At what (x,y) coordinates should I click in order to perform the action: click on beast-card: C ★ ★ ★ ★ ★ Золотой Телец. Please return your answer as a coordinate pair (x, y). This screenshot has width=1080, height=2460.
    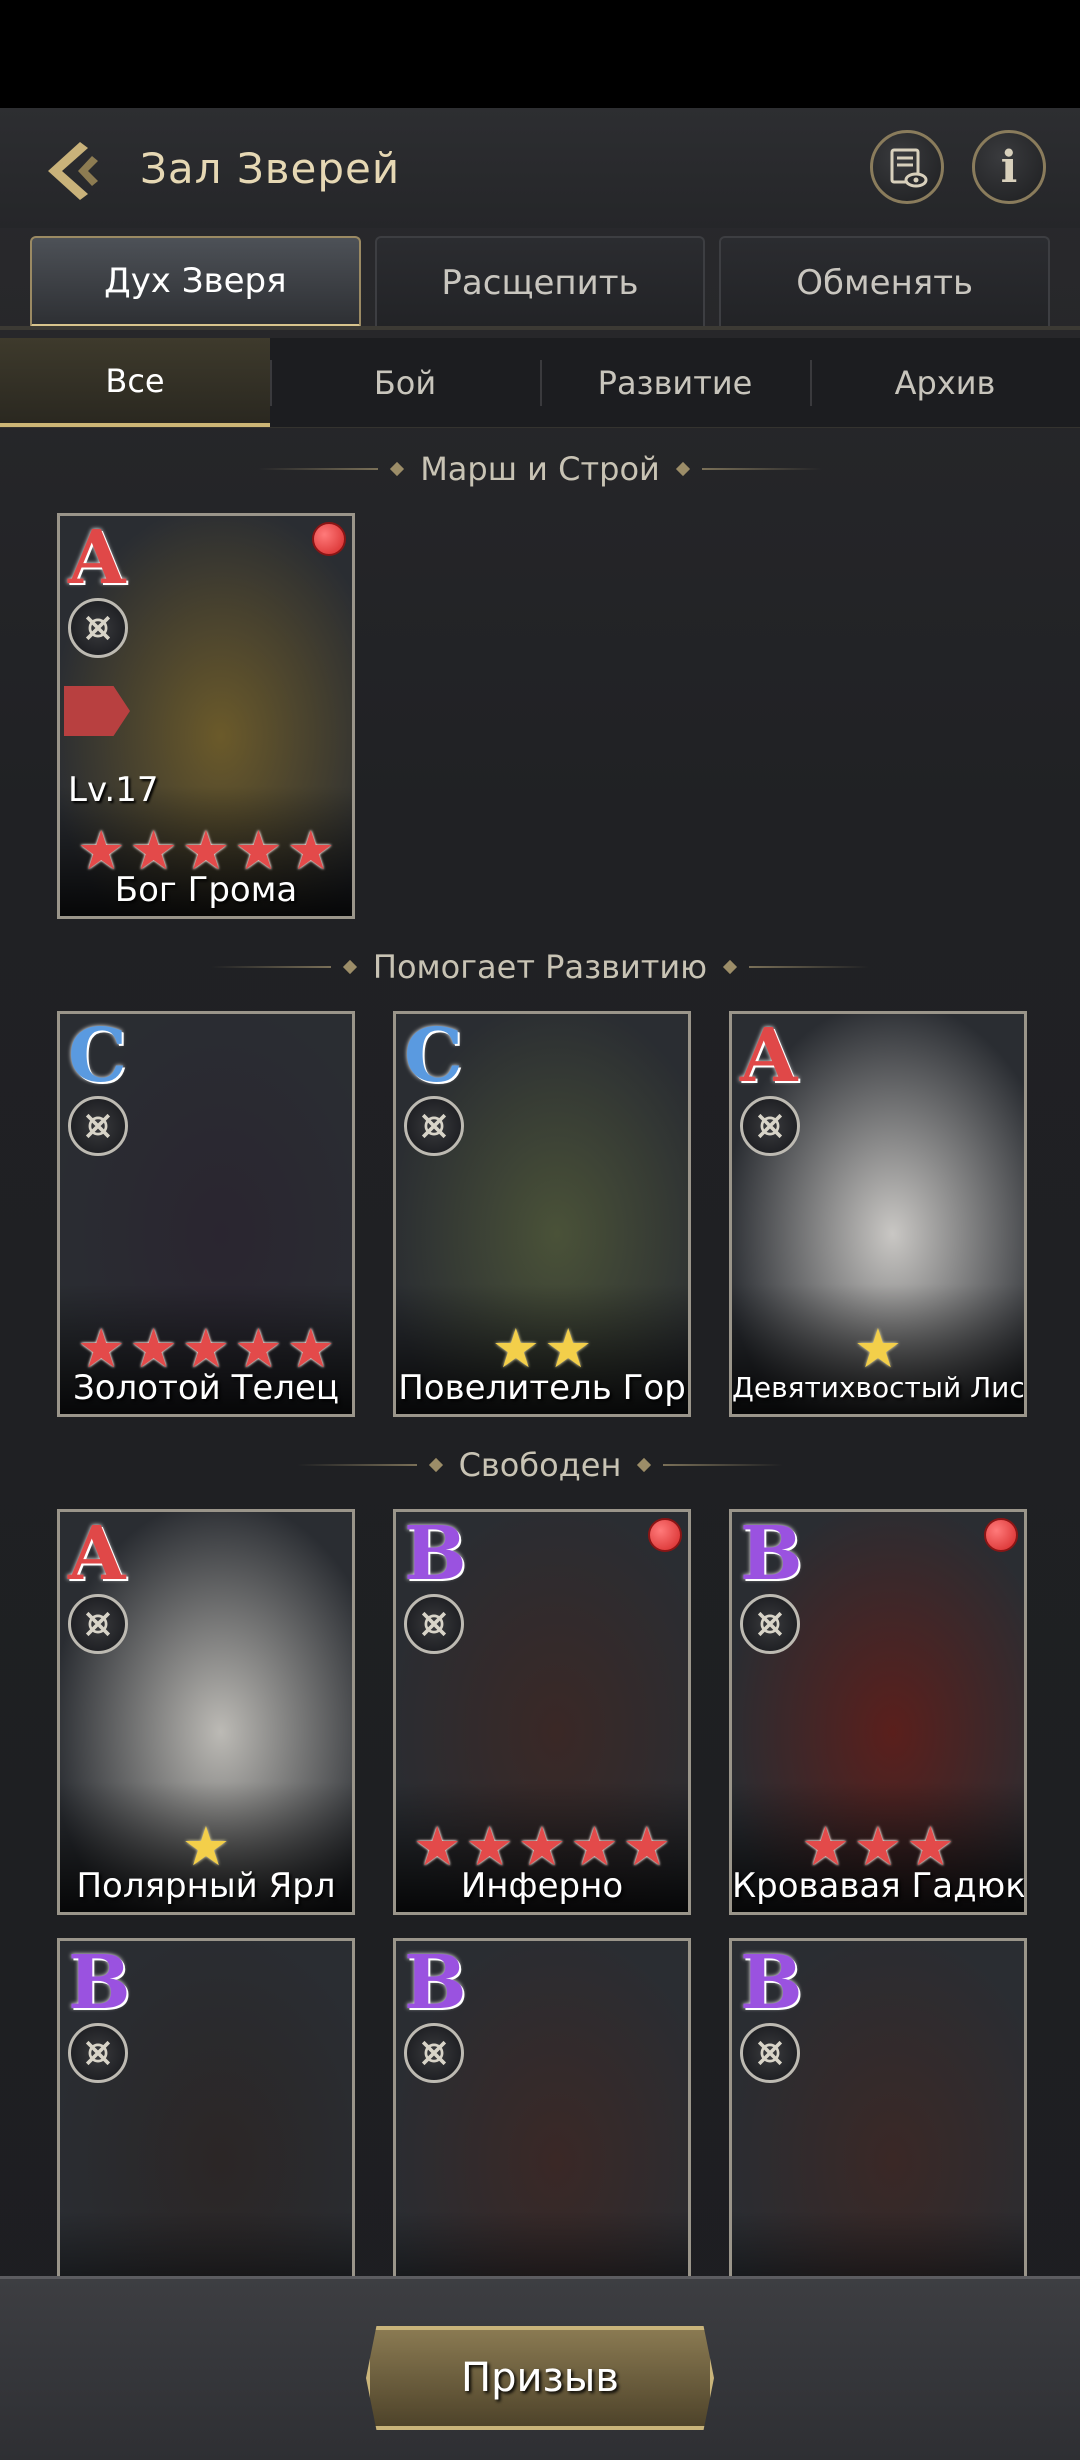
    Looking at the image, I should click on (206, 1214).